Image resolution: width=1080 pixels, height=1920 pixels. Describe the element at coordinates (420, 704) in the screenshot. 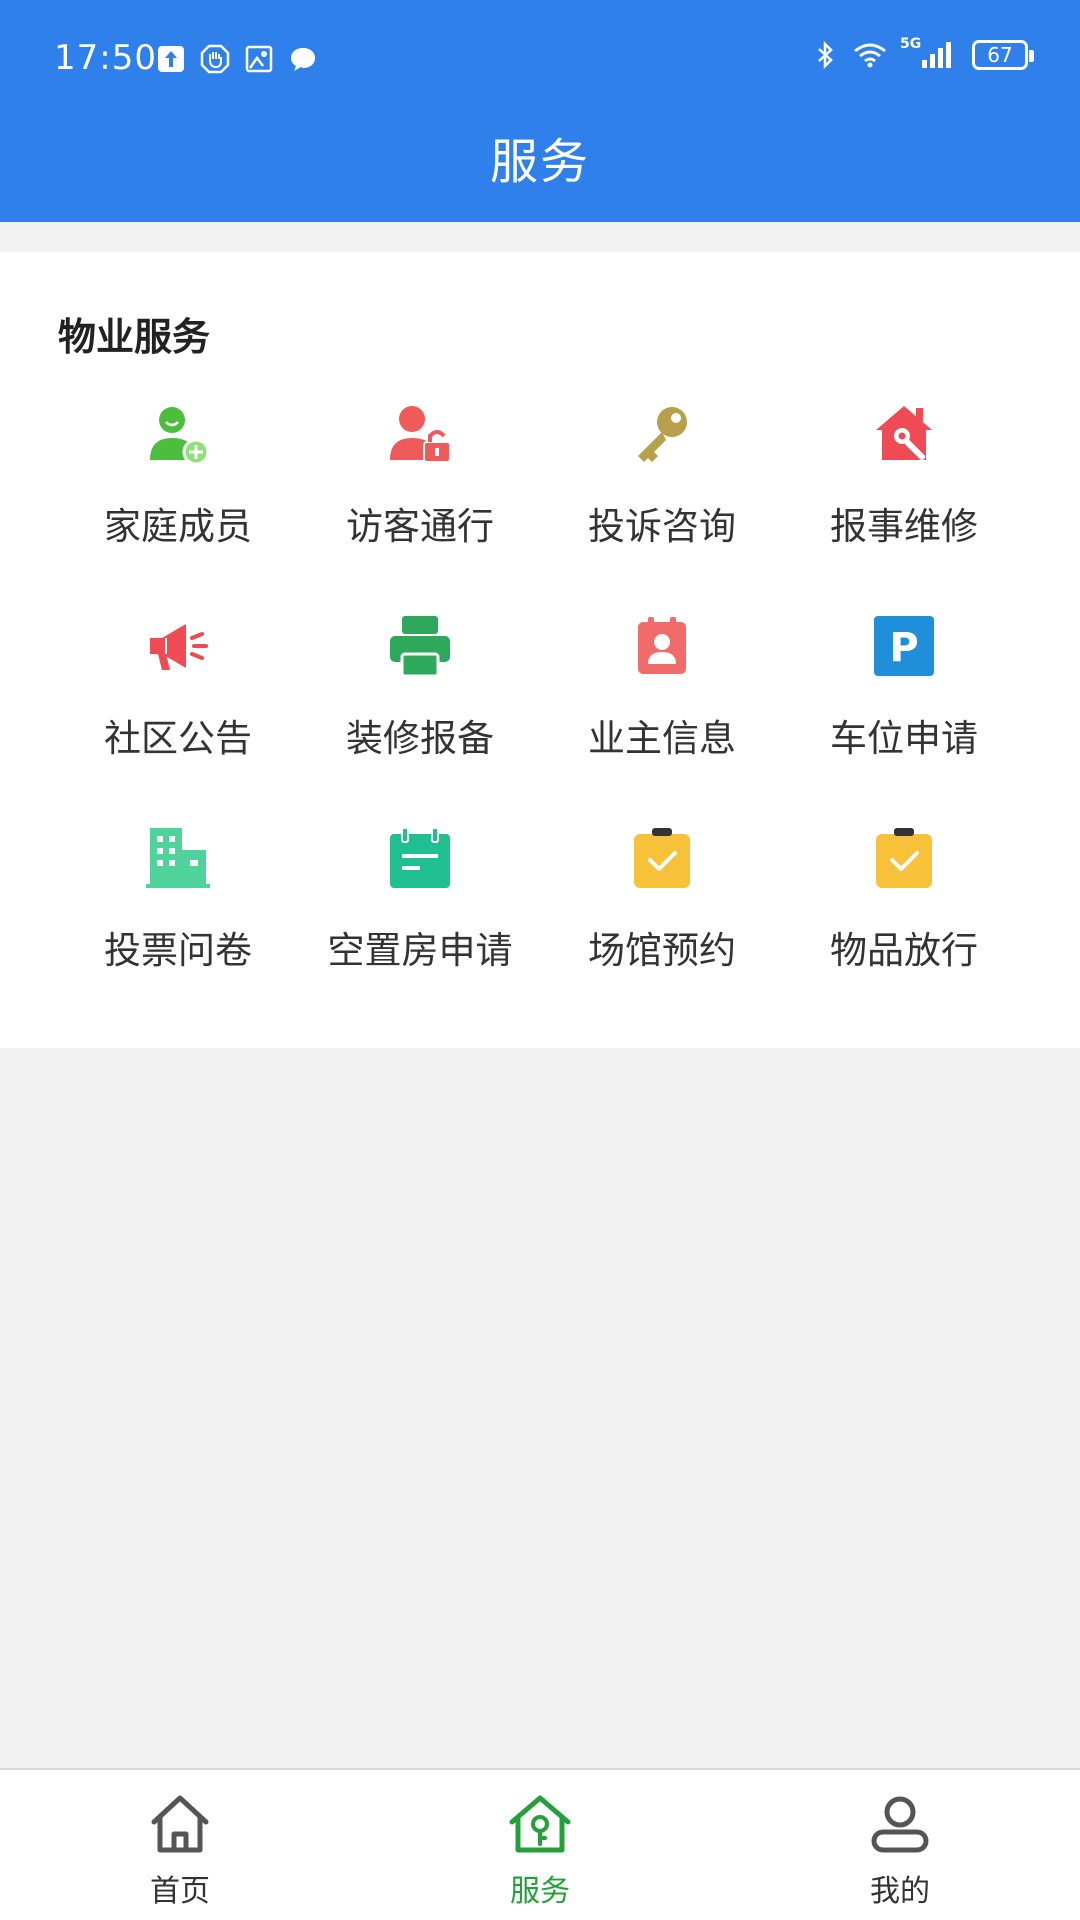

I see `service-renovation-filing: 装修报备` at that location.